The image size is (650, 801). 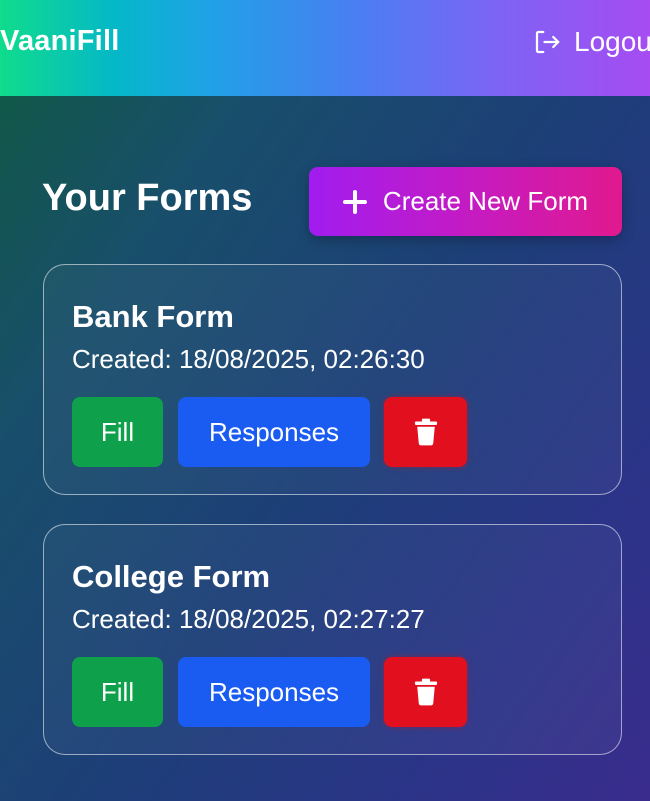 What do you see at coordinates (485, 201) in the screenshot?
I see `create-new-form-label: Create New Form` at bounding box center [485, 201].